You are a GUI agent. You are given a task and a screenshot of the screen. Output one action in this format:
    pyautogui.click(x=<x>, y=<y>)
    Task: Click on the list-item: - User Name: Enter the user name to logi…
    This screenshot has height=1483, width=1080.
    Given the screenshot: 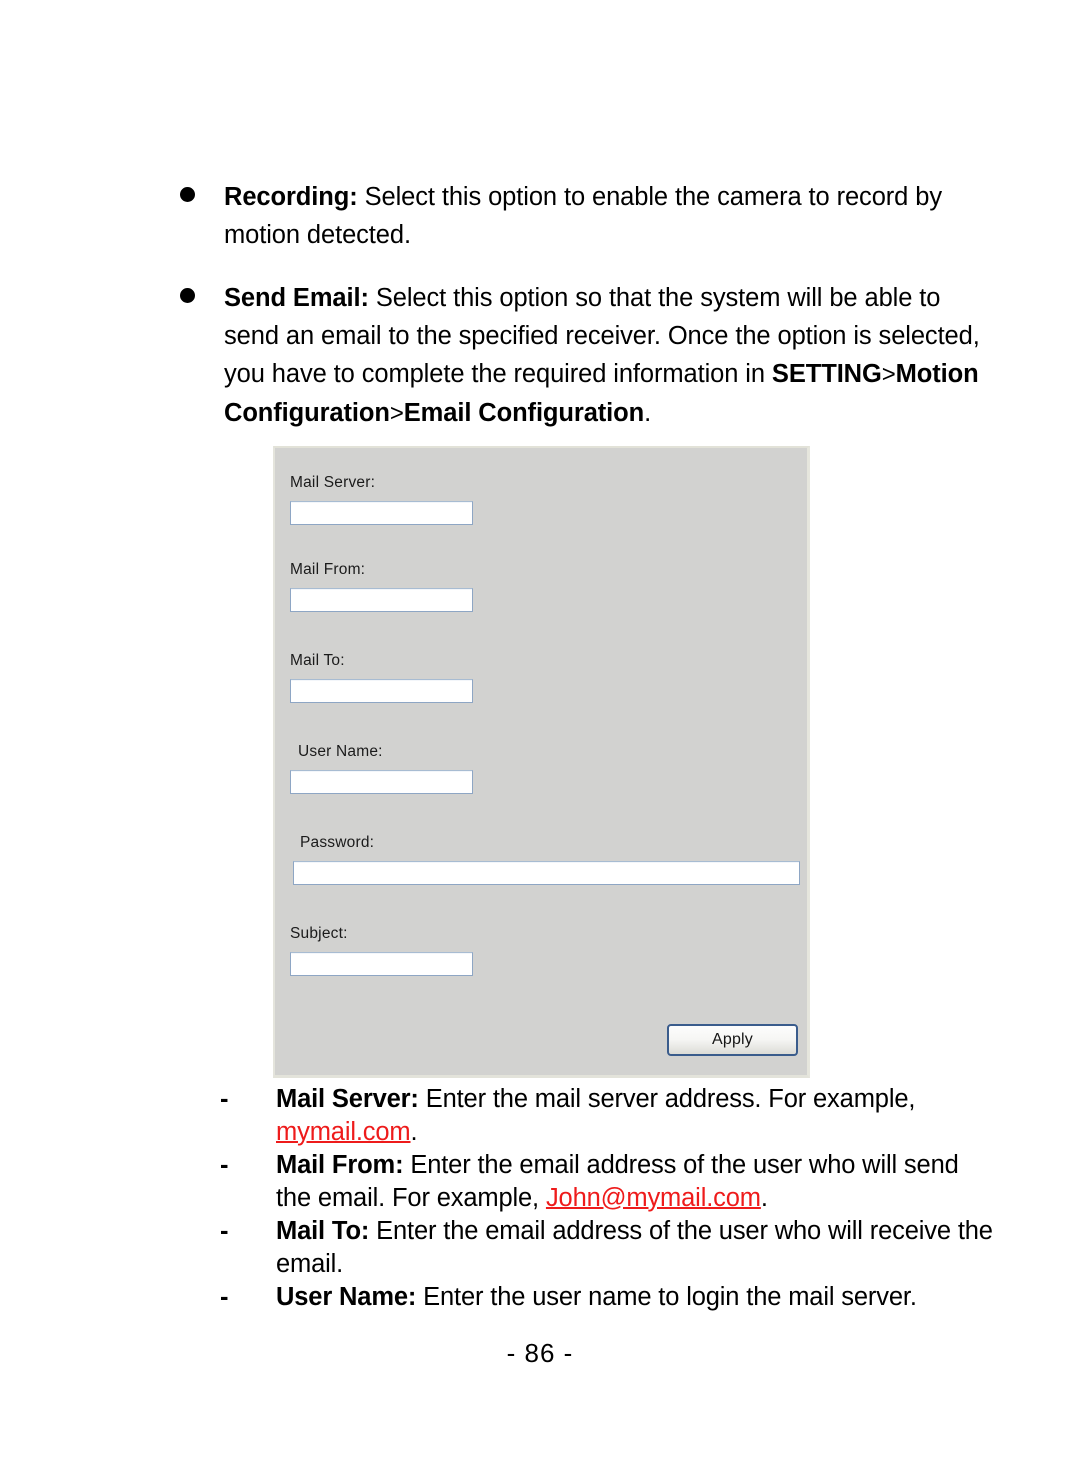 What is the action you would take?
    pyautogui.click(x=605, y=1297)
    